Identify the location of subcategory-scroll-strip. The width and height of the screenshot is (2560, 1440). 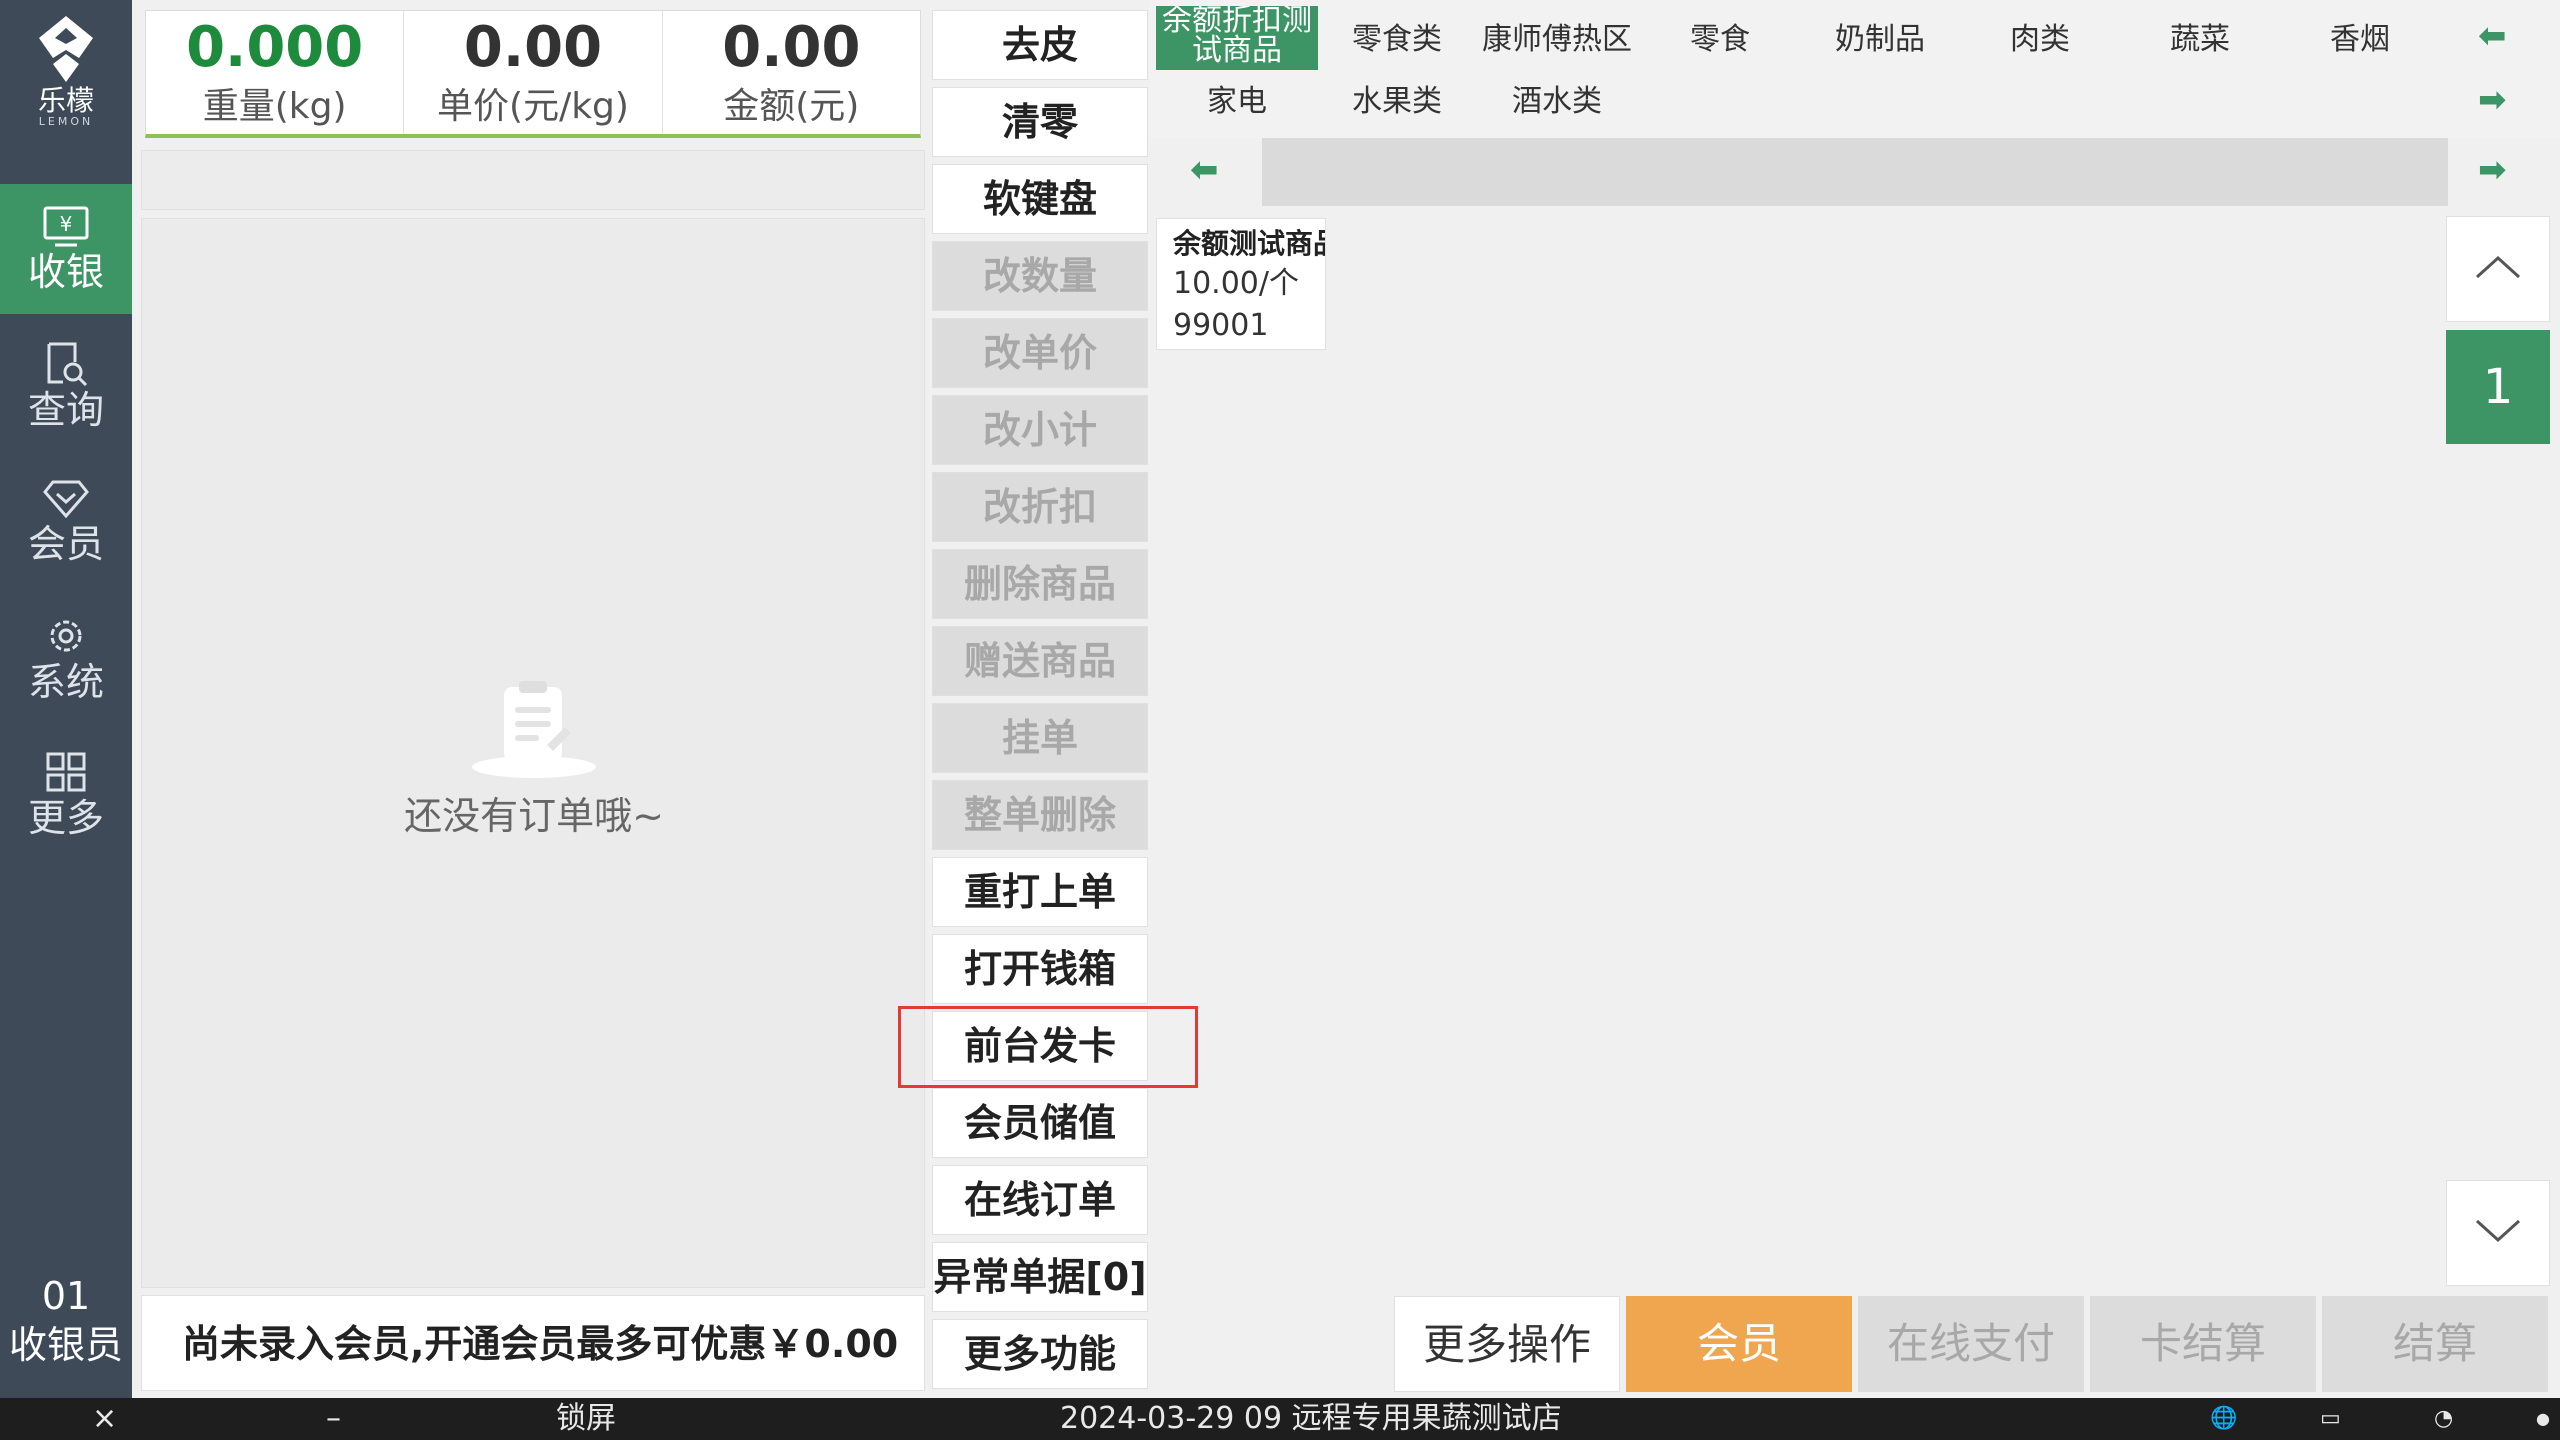
(1855, 172).